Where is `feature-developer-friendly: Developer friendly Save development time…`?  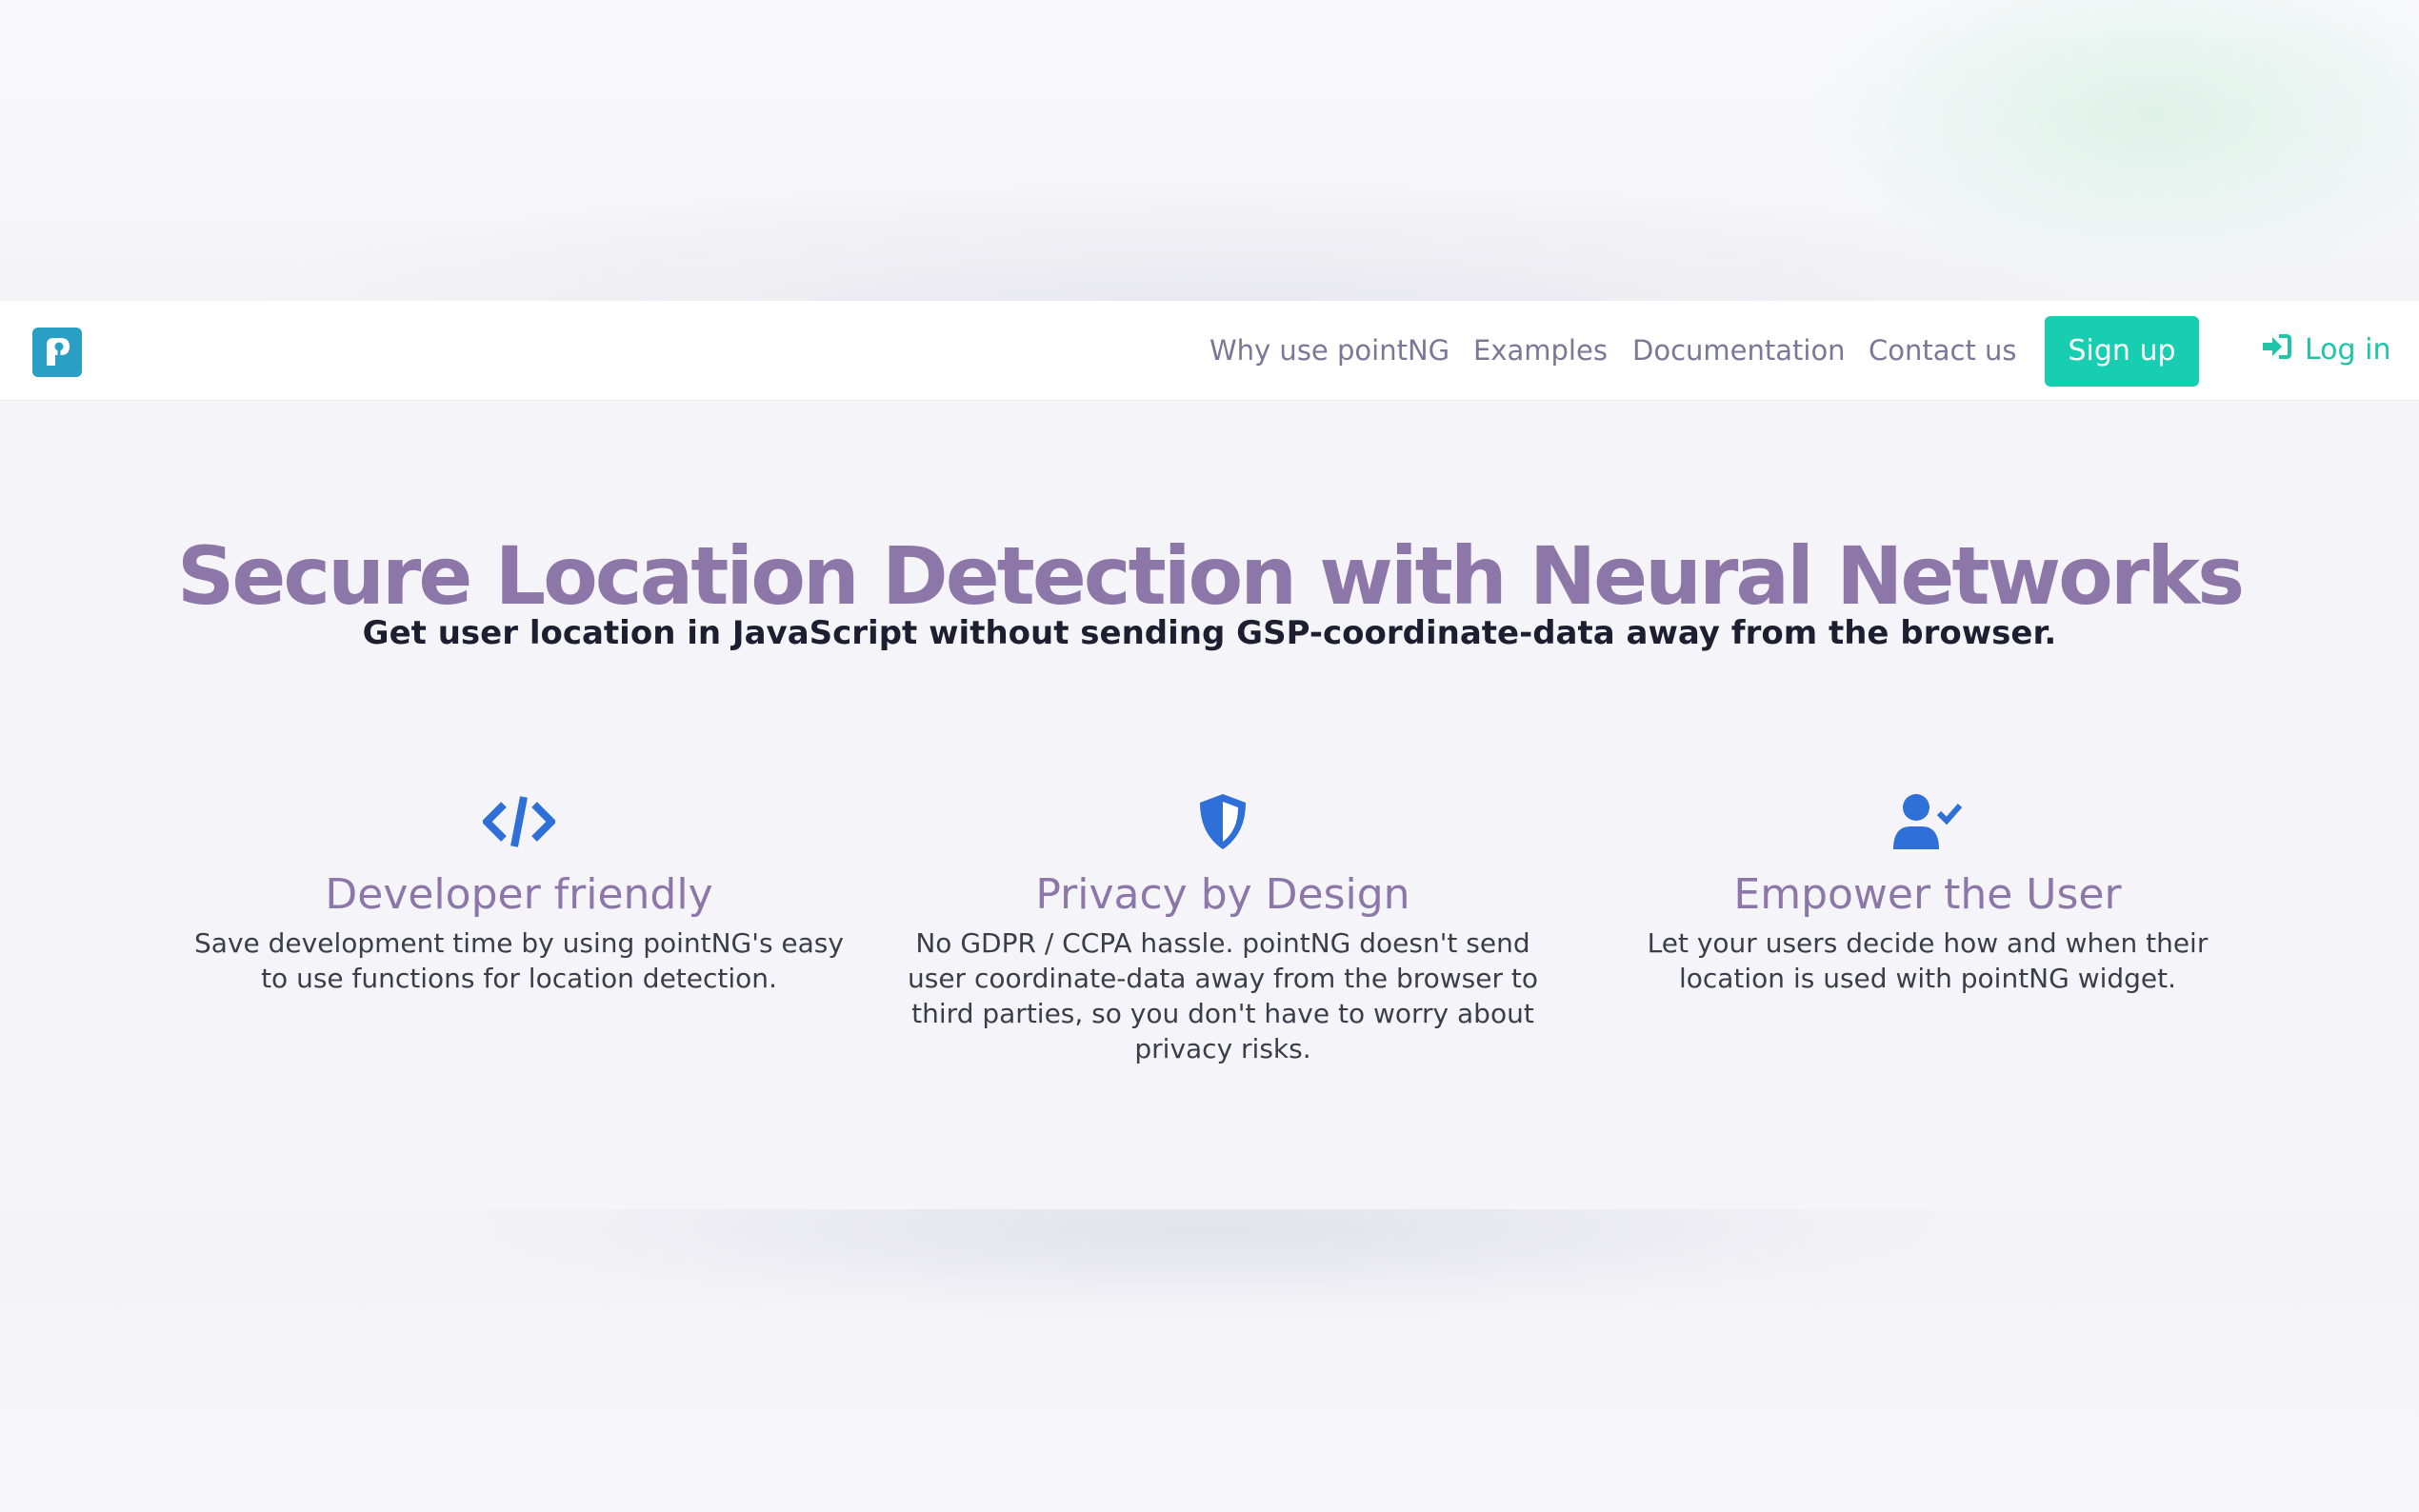 feature-developer-friendly: Developer friendly Save development time… is located at coordinates (519, 892).